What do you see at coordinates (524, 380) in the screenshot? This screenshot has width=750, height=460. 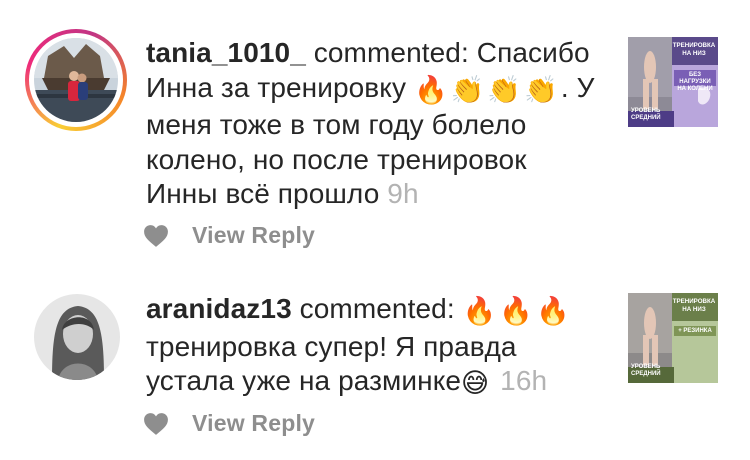 I see `timestamp: 16h` at bounding box center [524, 380].